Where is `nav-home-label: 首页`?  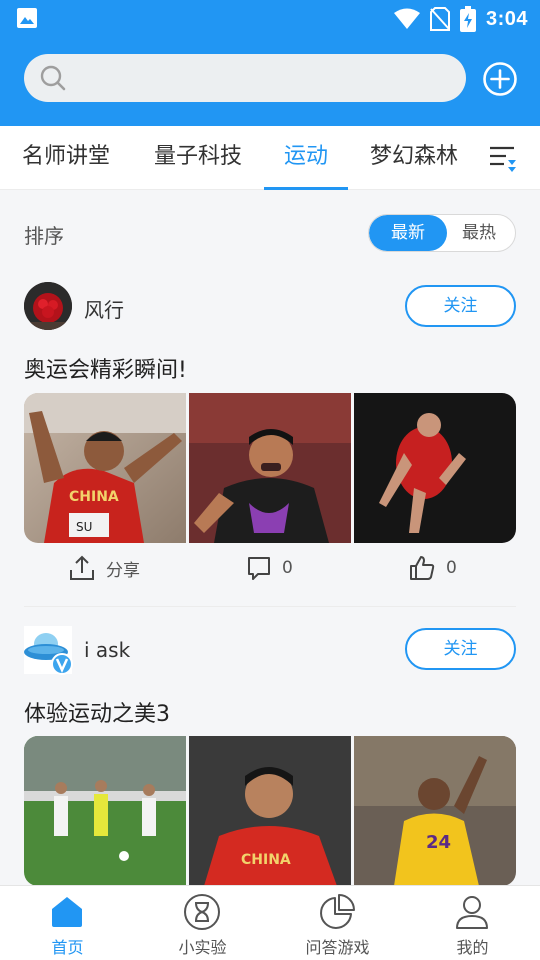 nav-home-label: 首页 is located at coordinates (67, 947).